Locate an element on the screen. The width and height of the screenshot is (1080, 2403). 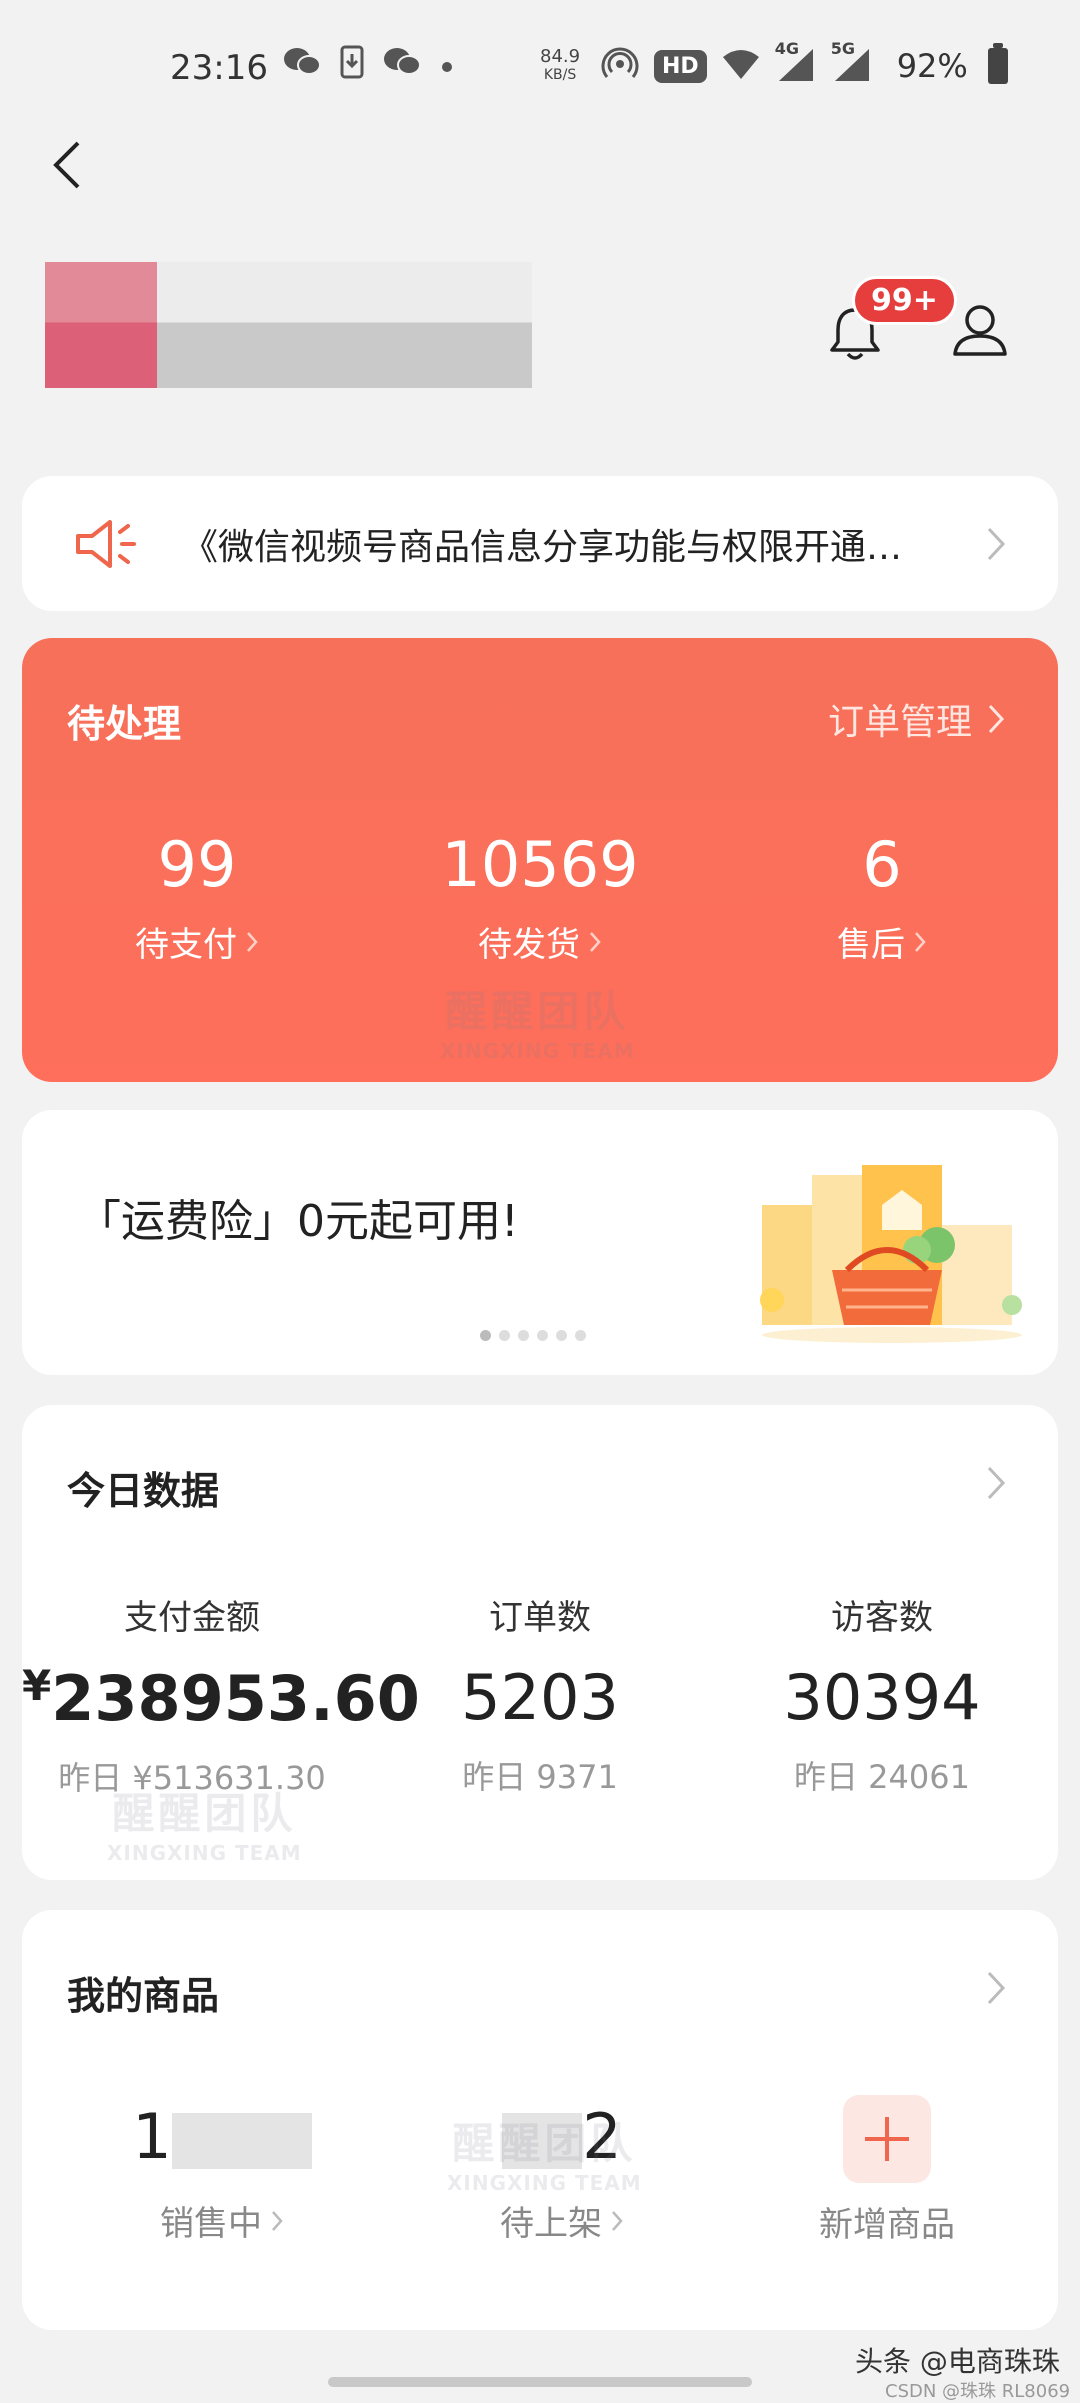
metric-value: ¥238953.60 is located at coordinates (221, 1698).